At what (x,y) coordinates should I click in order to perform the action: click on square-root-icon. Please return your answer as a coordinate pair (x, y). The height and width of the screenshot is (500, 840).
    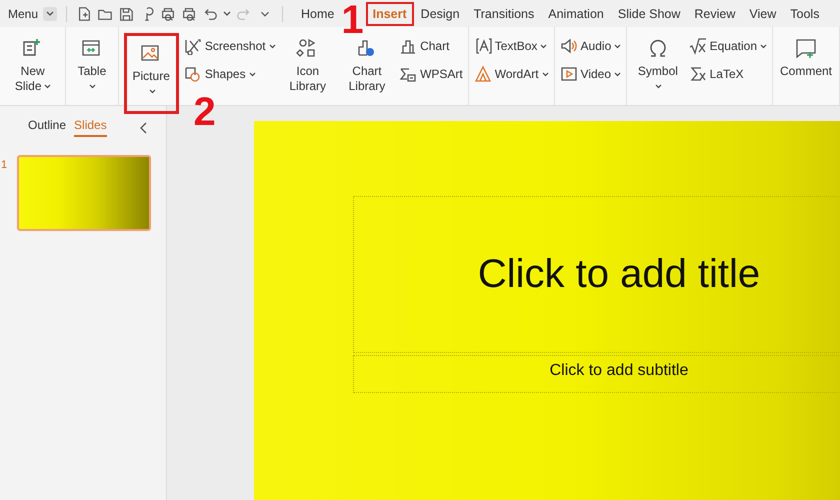
    Looking at the image, I should click on (697, 46).